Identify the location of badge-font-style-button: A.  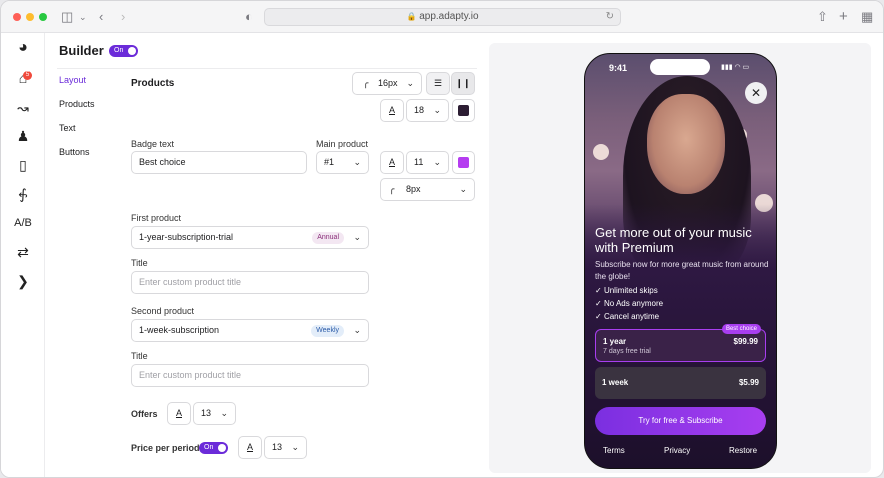
(392, 162).